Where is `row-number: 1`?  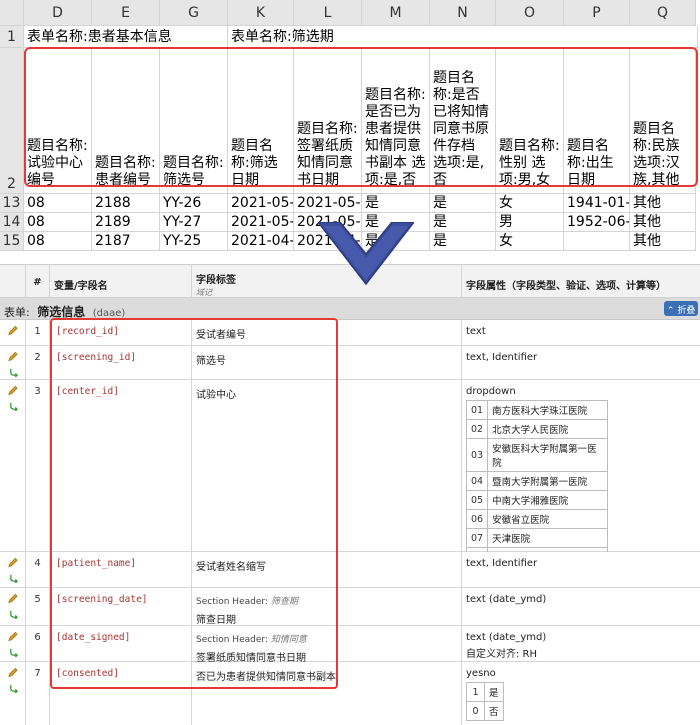 row-number: 1 is located at coordinates (12, 37).